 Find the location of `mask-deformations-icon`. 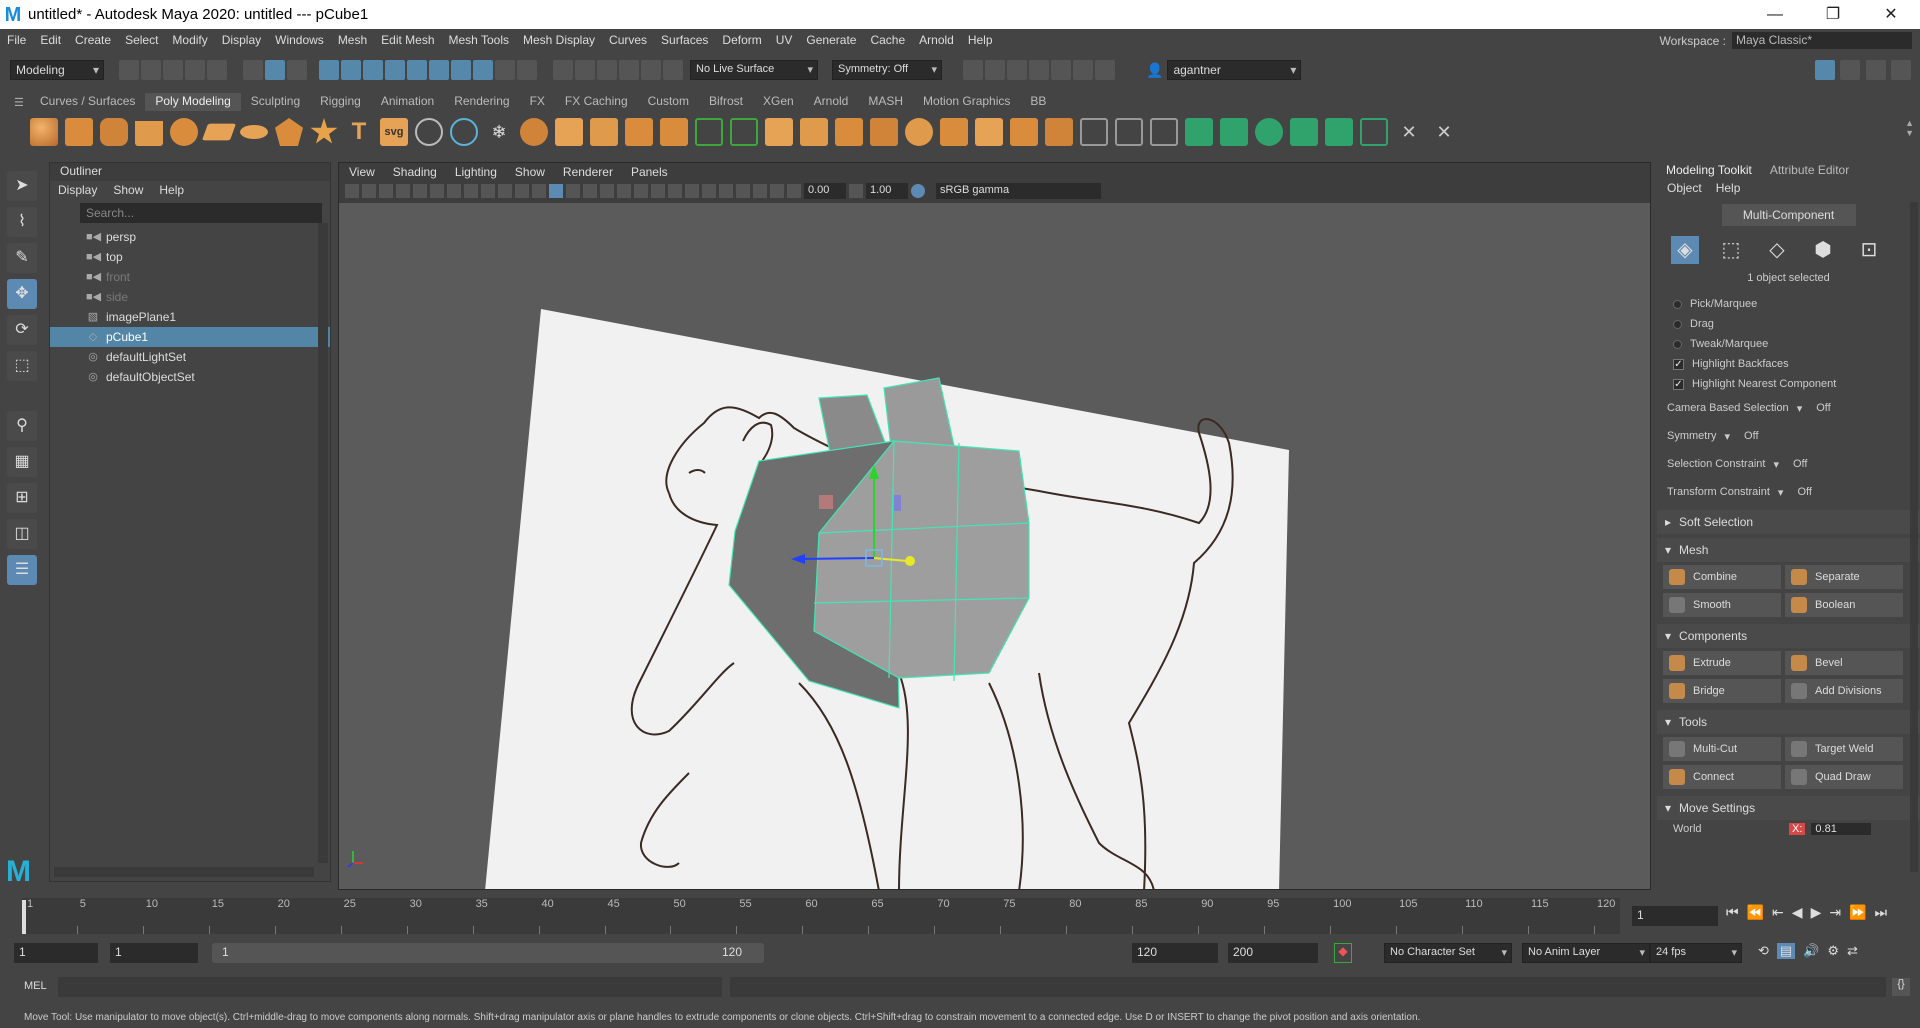

mask-deformations-icon is located at coordinates (417, 70).